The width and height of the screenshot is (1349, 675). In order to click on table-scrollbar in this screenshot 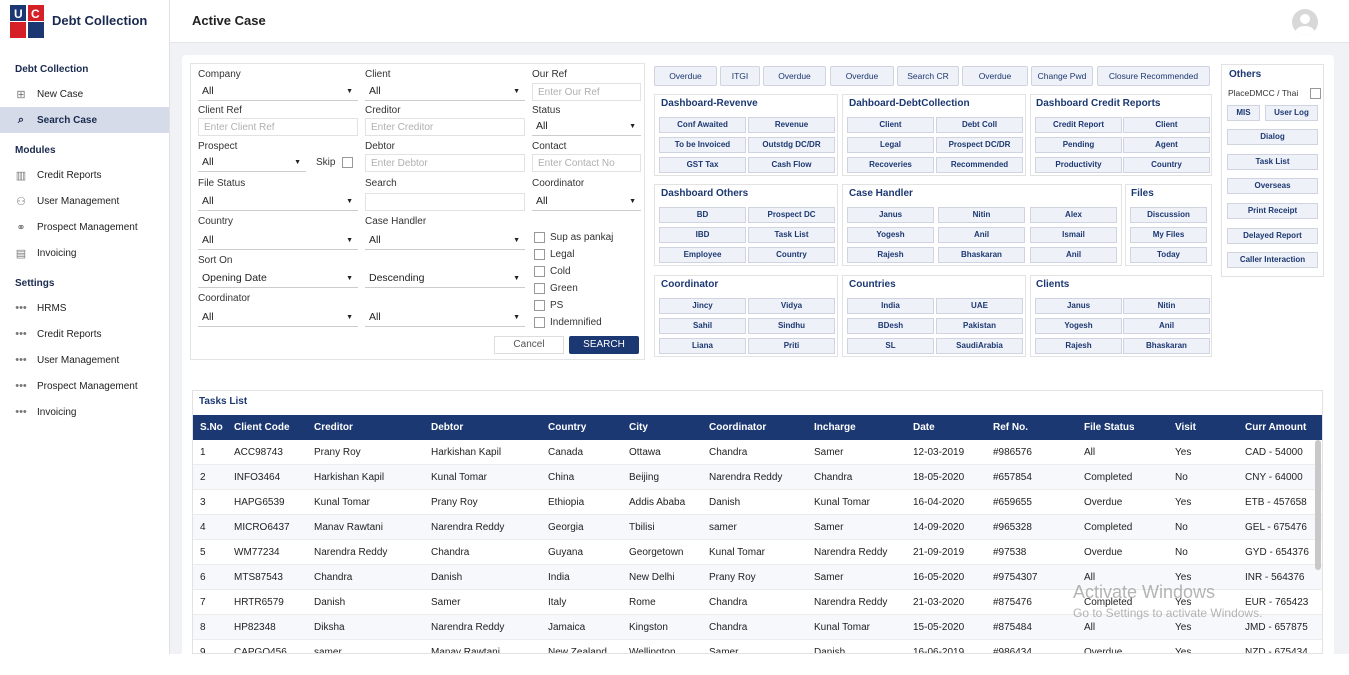, I will do `click(1318, 505)`.